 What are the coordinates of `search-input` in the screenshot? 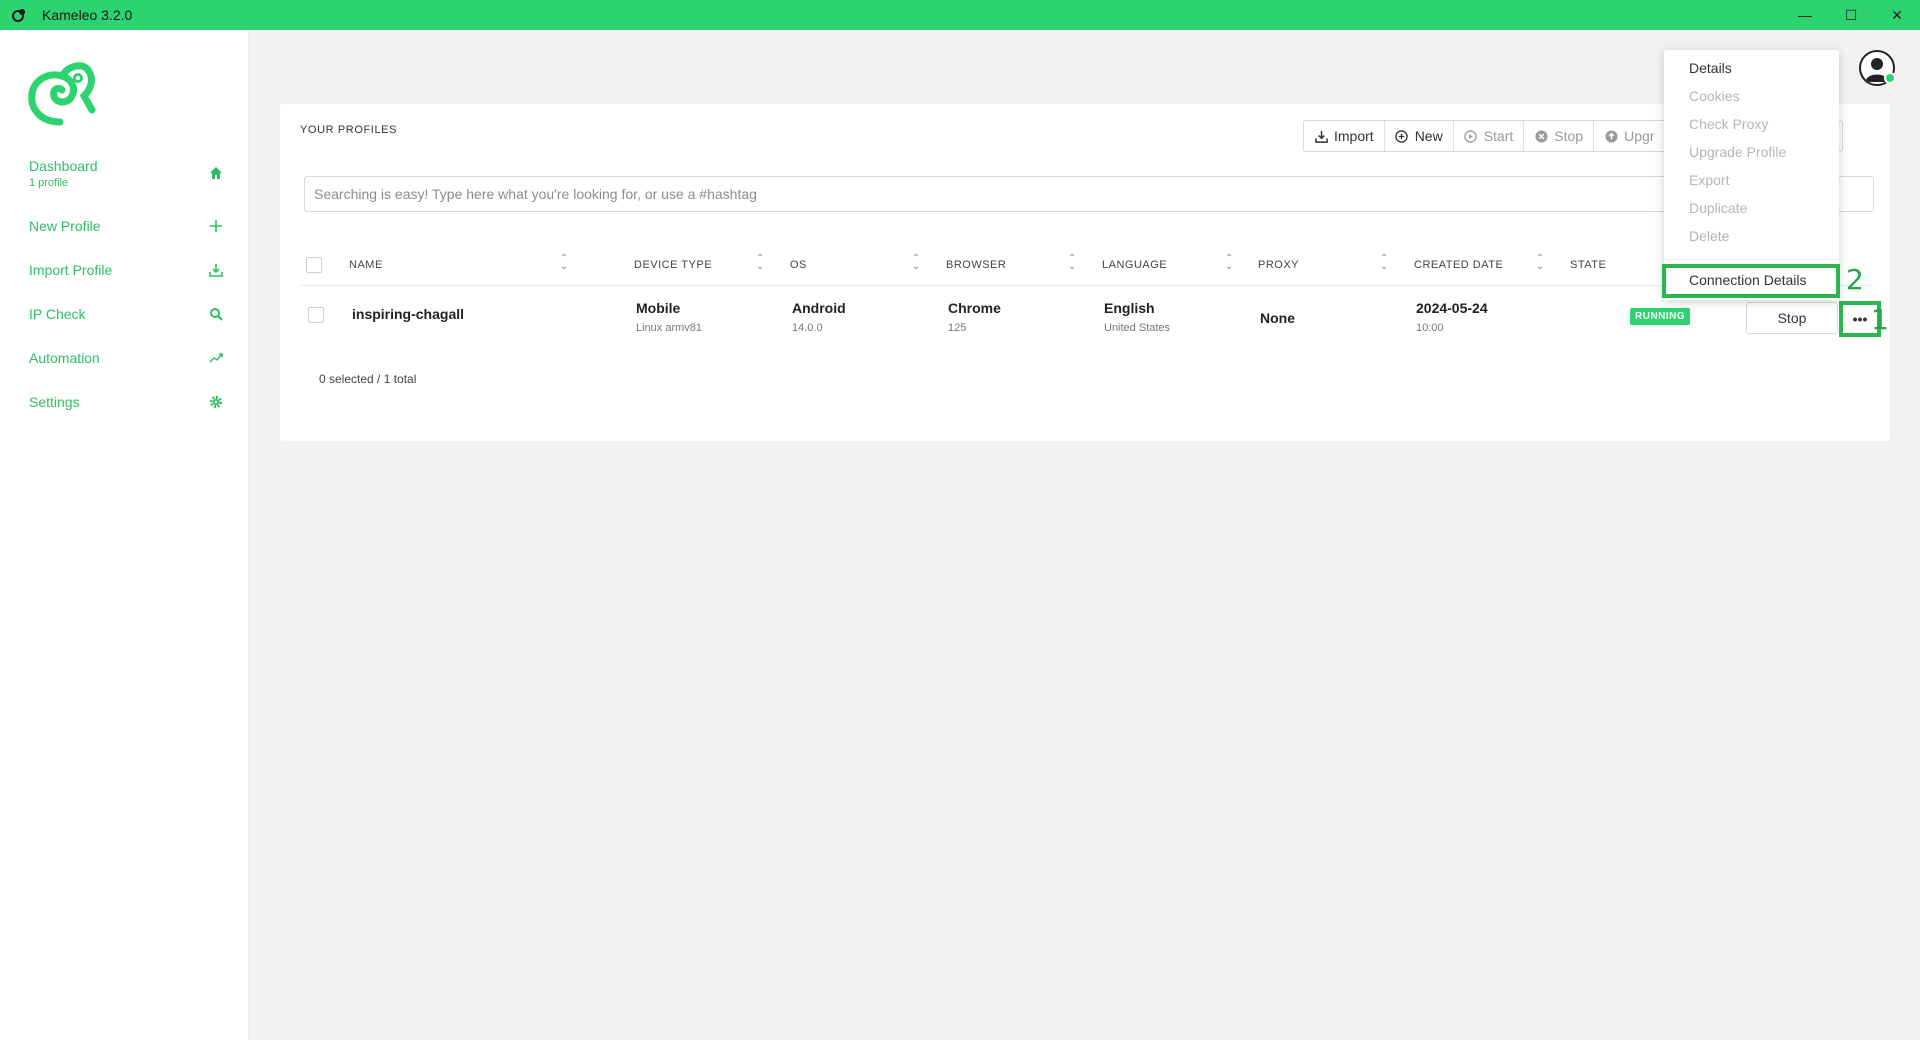 It's located at (1089, 194).